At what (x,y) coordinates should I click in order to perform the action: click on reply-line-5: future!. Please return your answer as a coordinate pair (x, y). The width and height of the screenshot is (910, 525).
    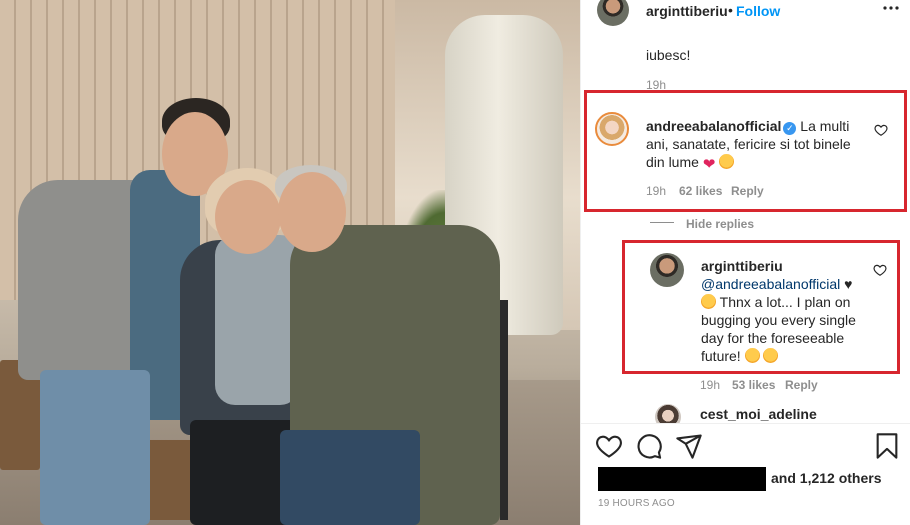
    Looking at the image, I should click on (740, 356).